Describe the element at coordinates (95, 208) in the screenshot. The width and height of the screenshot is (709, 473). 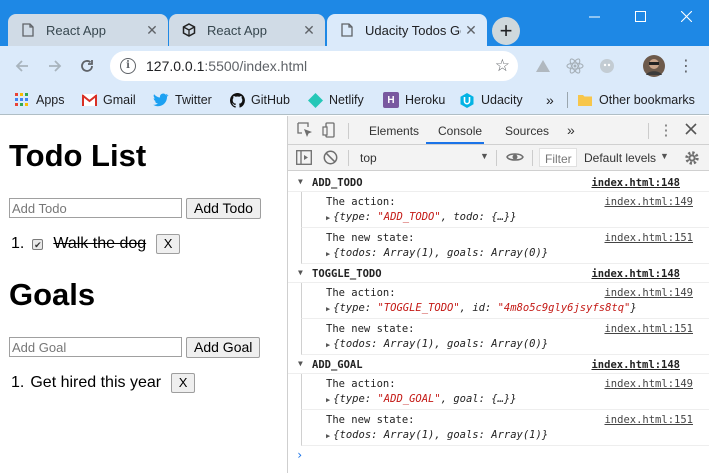
I see `add-todo-input` at that location.